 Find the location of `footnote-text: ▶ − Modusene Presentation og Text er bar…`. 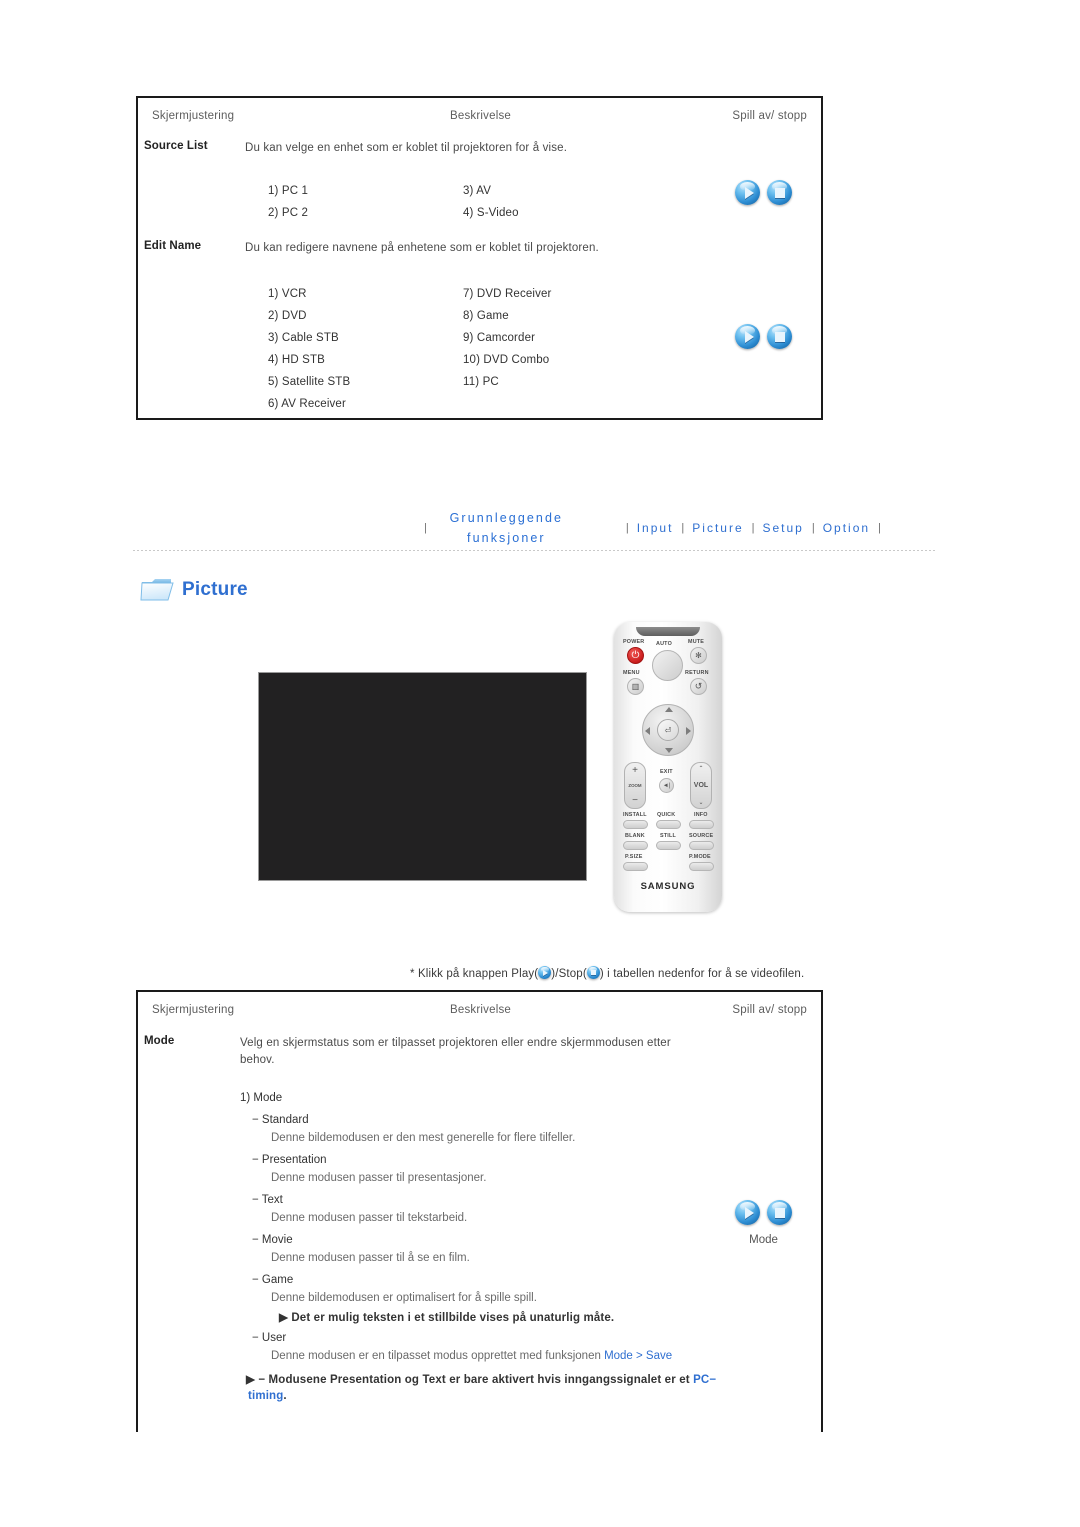

footnote-text: ▶ − Modusene Presentation og Text er bar… is located at coordinates (470, 1380).